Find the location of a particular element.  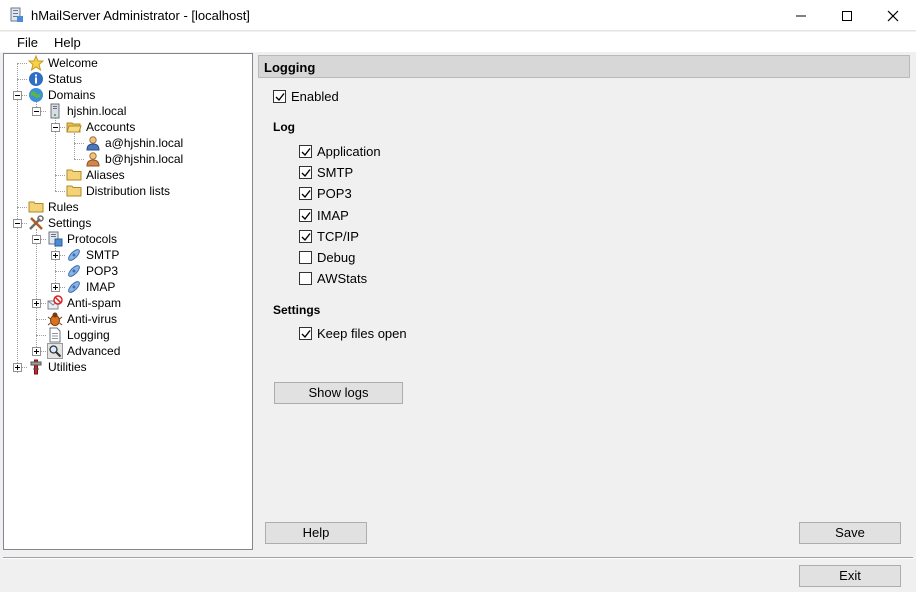

close-button is located at coordinates (893, 15).